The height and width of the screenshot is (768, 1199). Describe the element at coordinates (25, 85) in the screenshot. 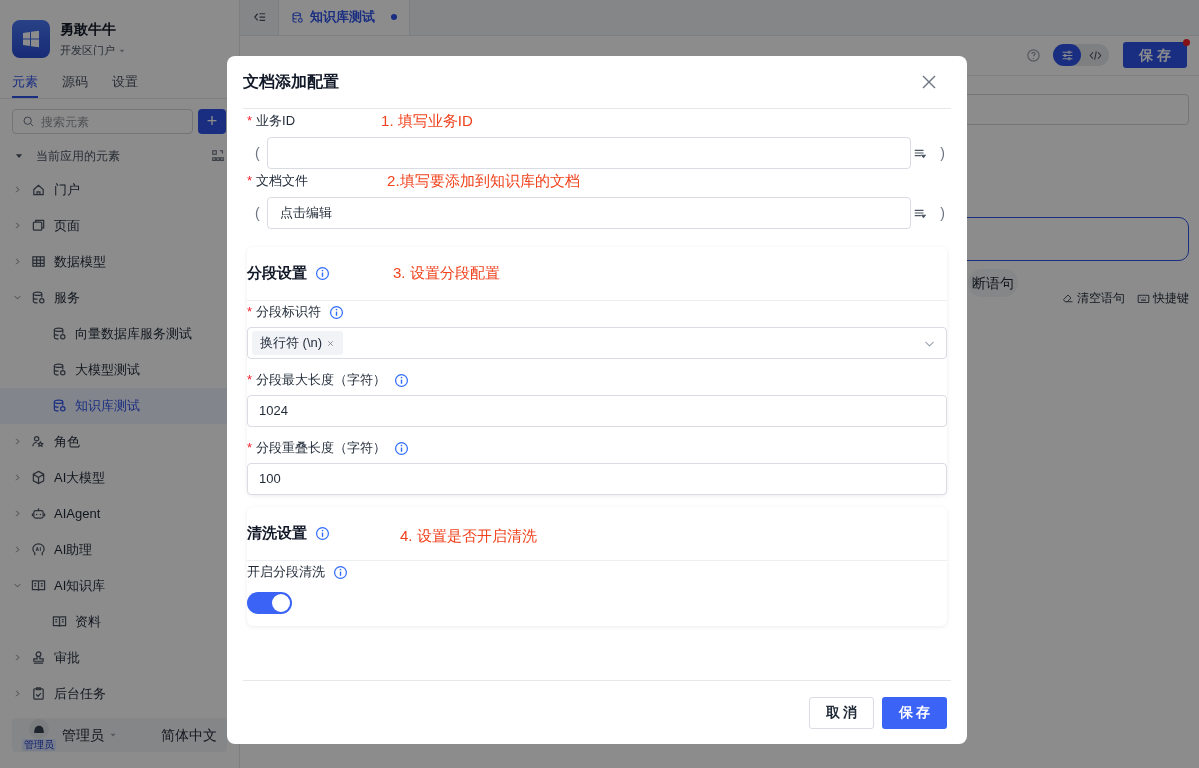

I see `sidebar-tab: 元素` at that location.